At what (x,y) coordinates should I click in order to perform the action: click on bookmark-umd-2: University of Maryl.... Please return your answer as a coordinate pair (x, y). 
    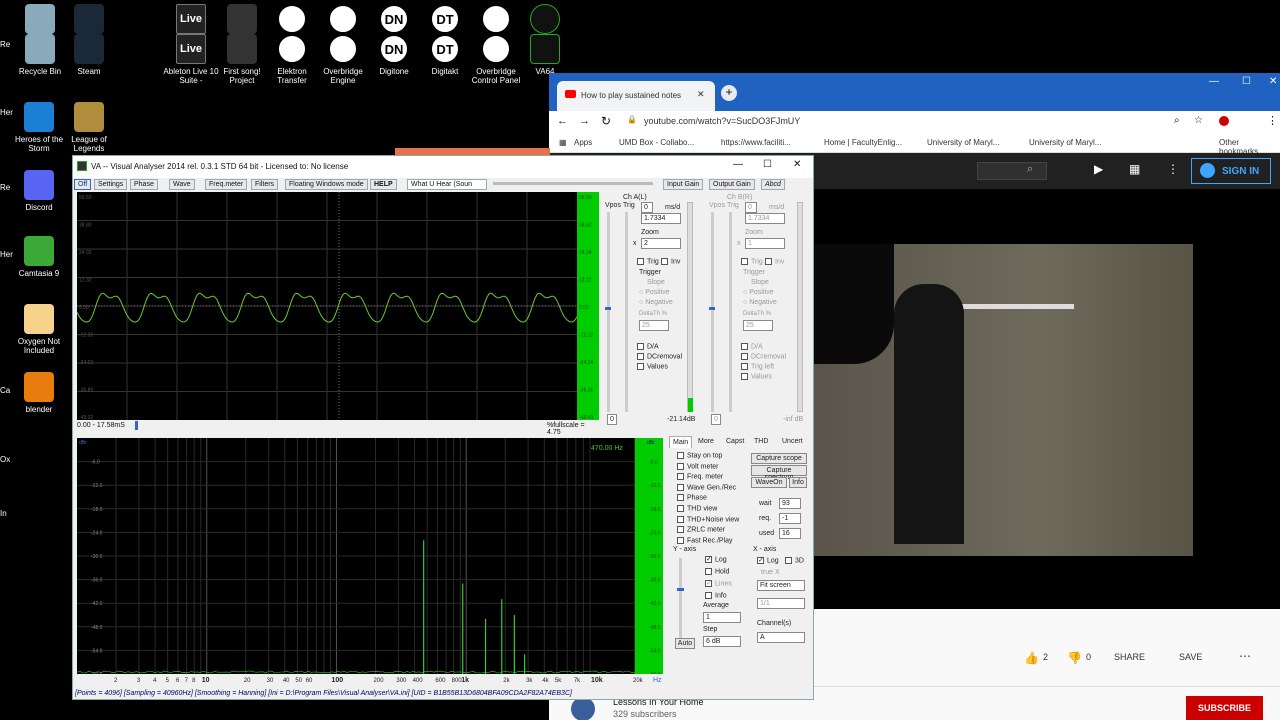
    Looking at the image, I should click on (1065, 142).